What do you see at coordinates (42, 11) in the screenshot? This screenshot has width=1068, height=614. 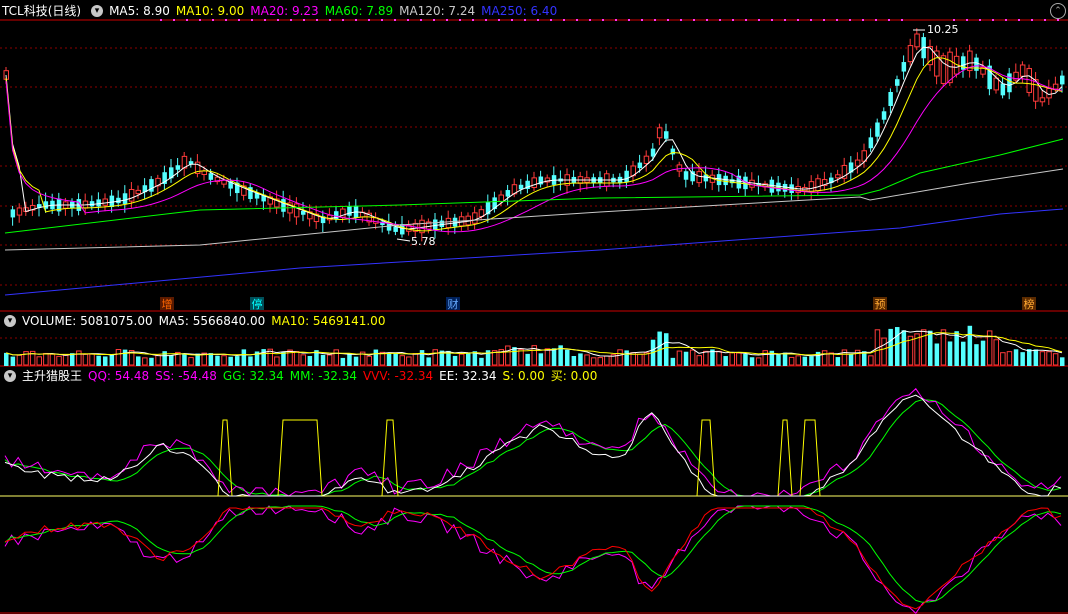 I see `stock-title: TCL科技(日线)` at bounding box center [42, 11].